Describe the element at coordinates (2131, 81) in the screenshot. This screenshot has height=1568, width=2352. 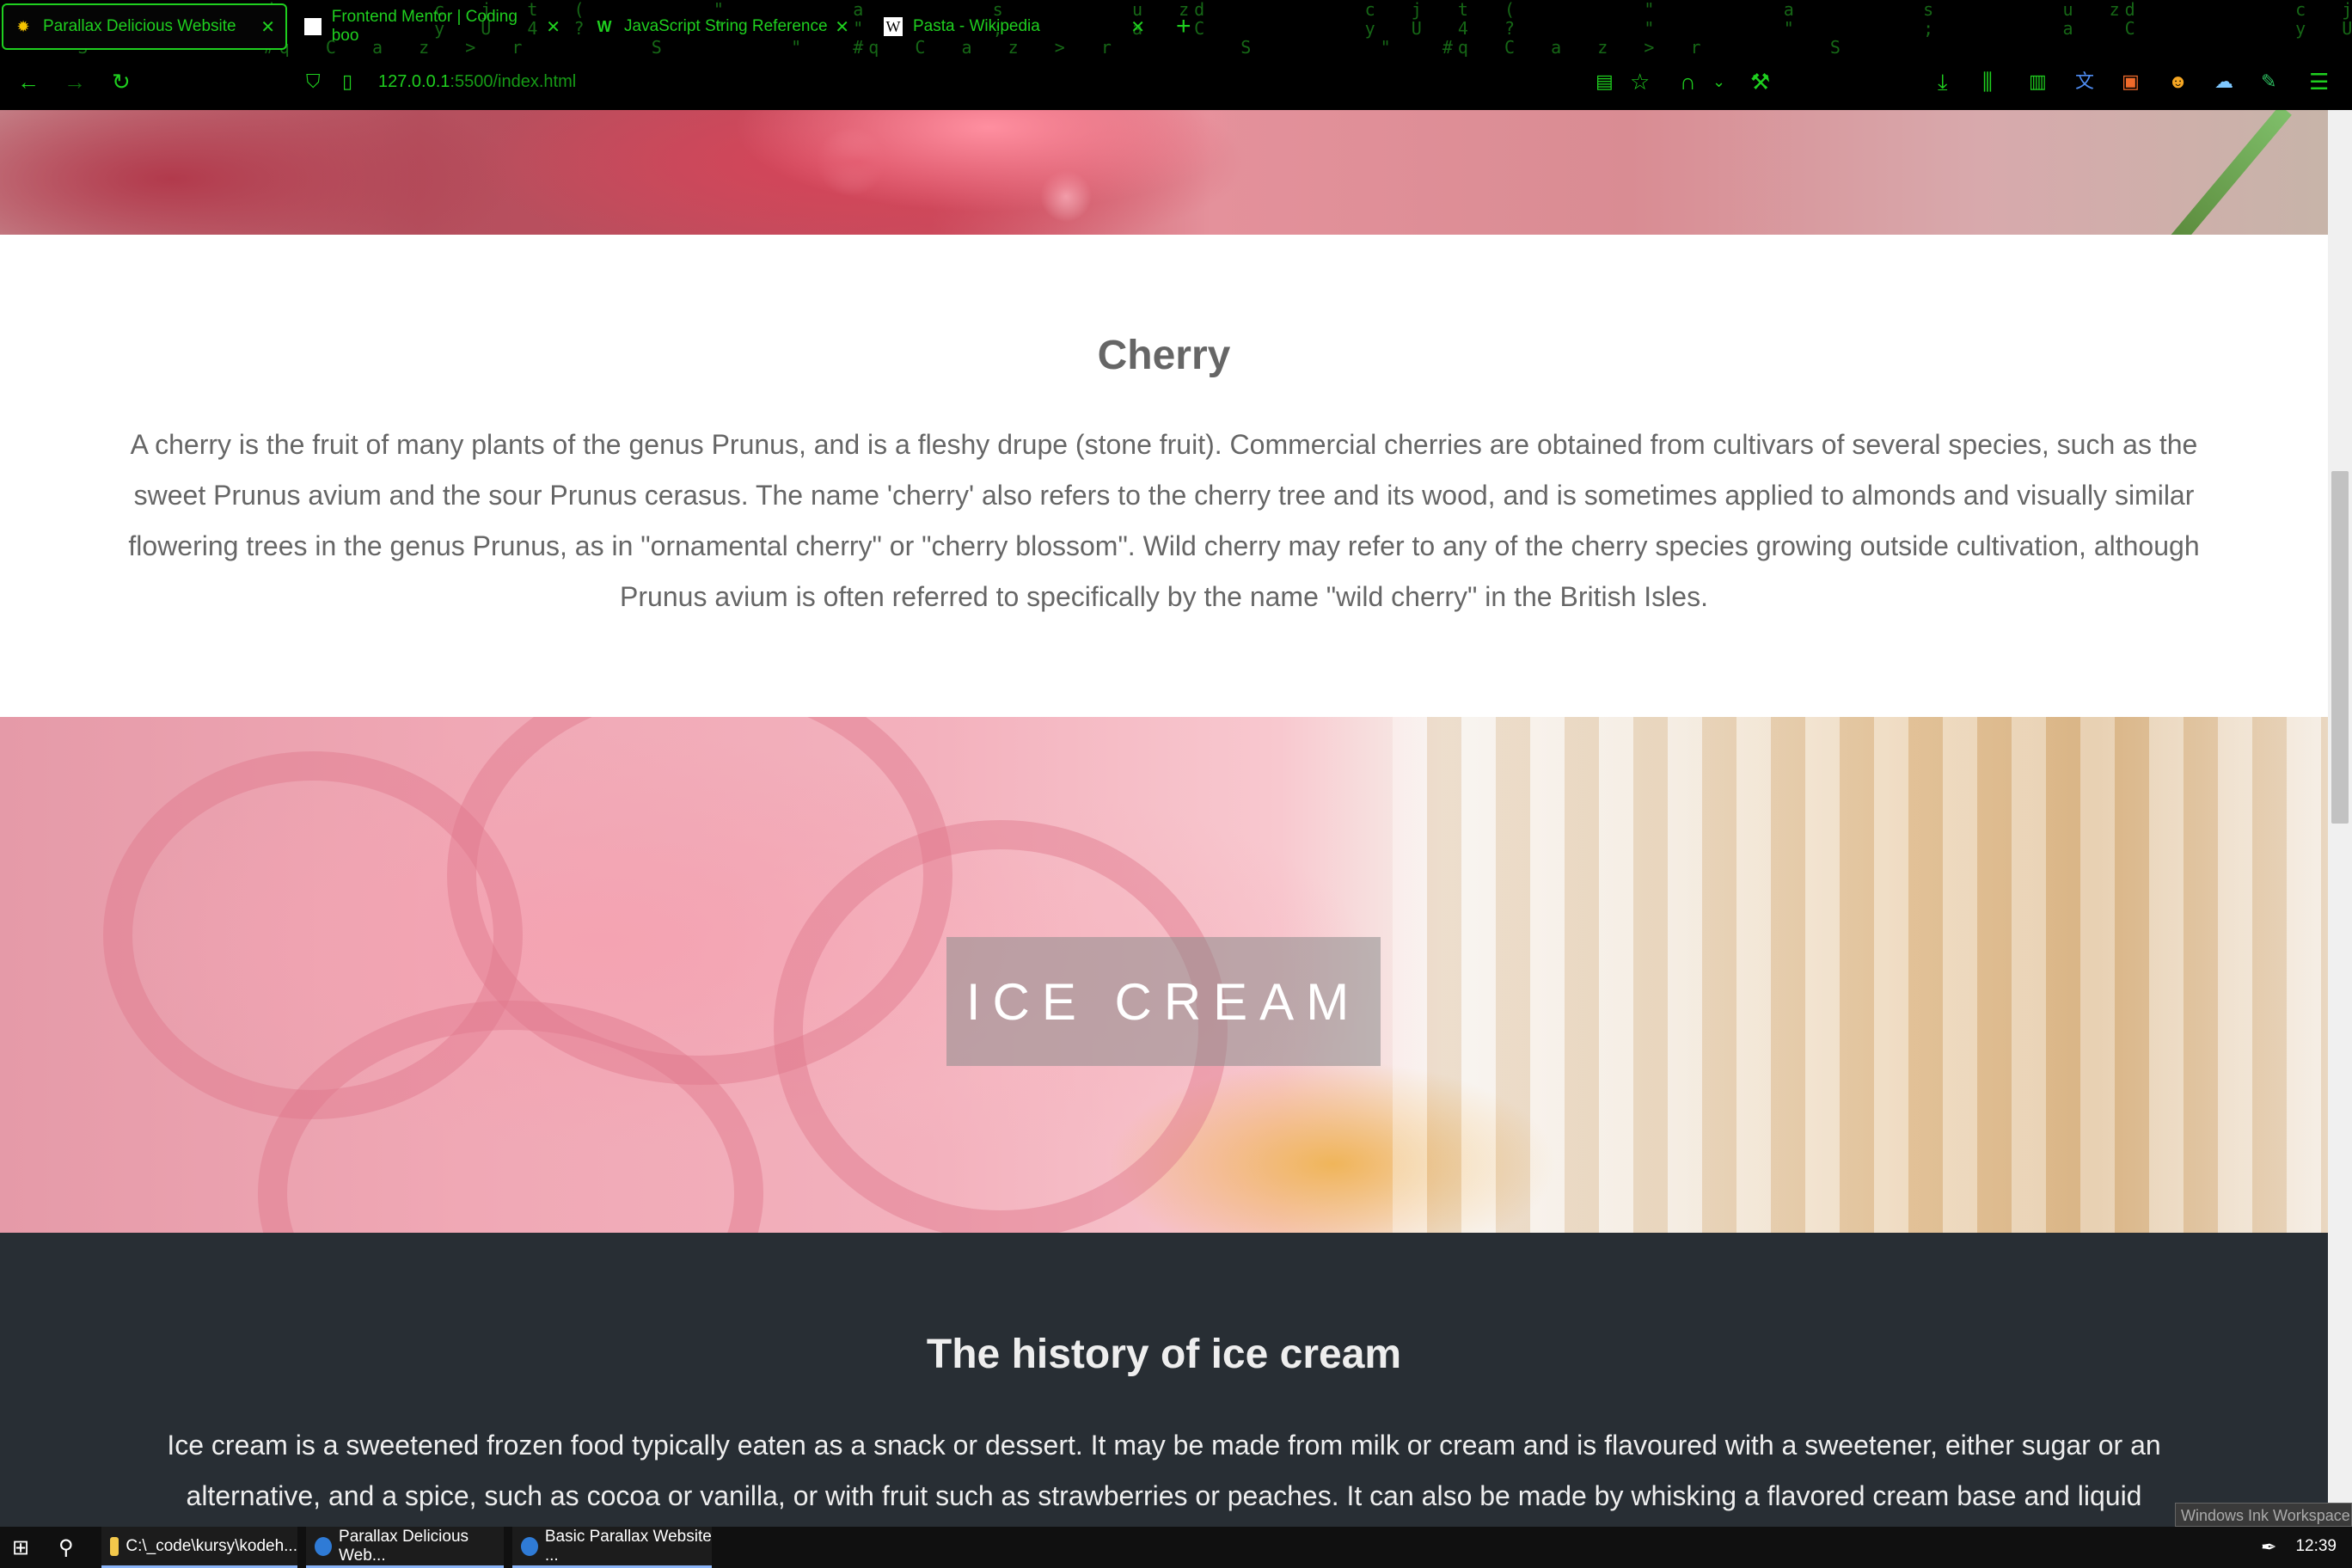
I see `extension-icon: ▣` at that location.